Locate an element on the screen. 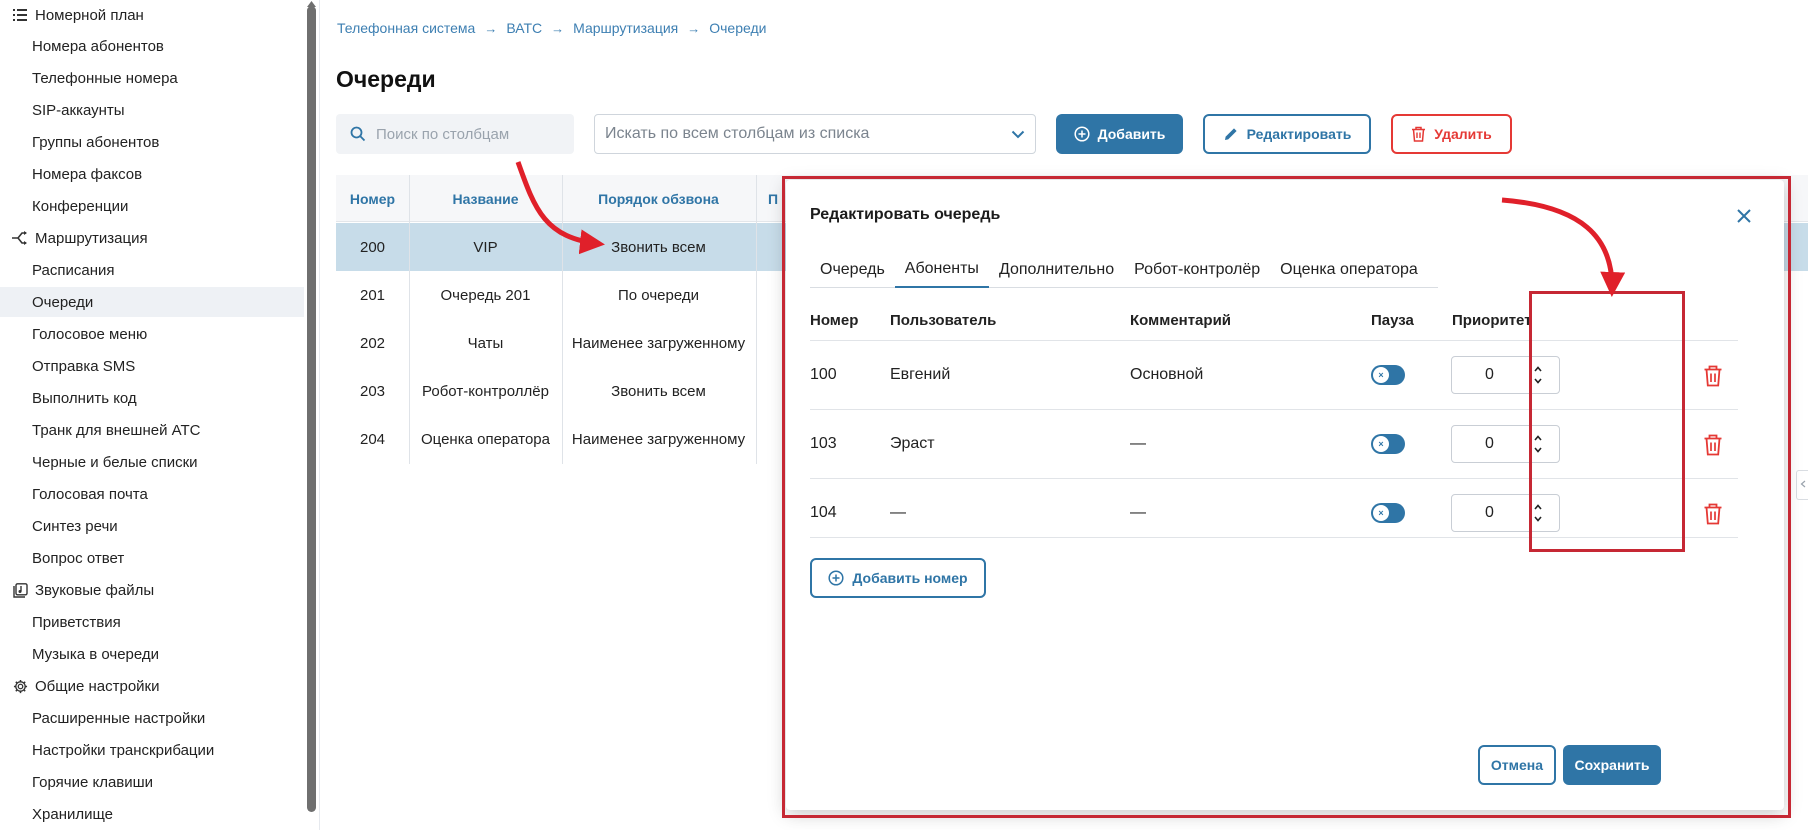  sidebar-item-storage: Хранилище is located at coordinates (152, 814).